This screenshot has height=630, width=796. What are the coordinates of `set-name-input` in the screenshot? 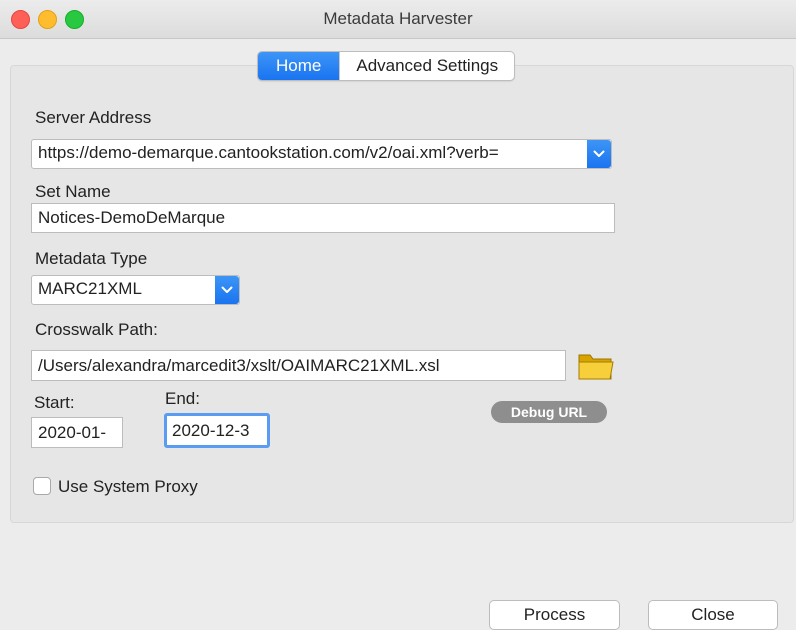 It's located at (323, 218).